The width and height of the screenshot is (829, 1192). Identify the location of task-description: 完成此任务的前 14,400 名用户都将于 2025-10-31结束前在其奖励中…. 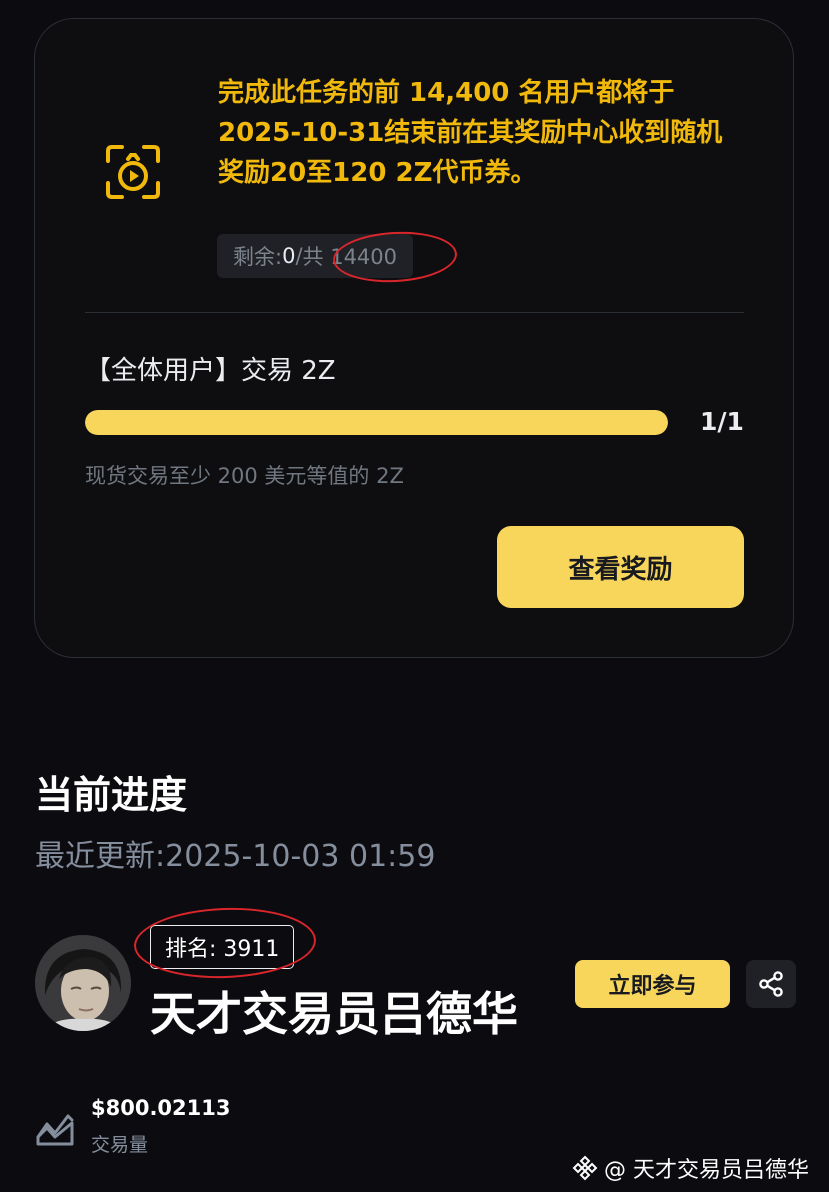
(470, 133).